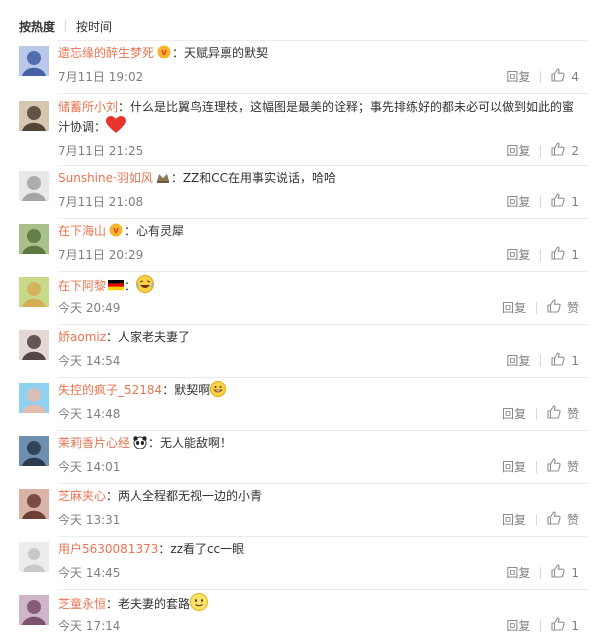 This screenshot has height=644, width=598. I want to click on comment-body: 在下海山 V ：心有灵犀, so click(320, 231).